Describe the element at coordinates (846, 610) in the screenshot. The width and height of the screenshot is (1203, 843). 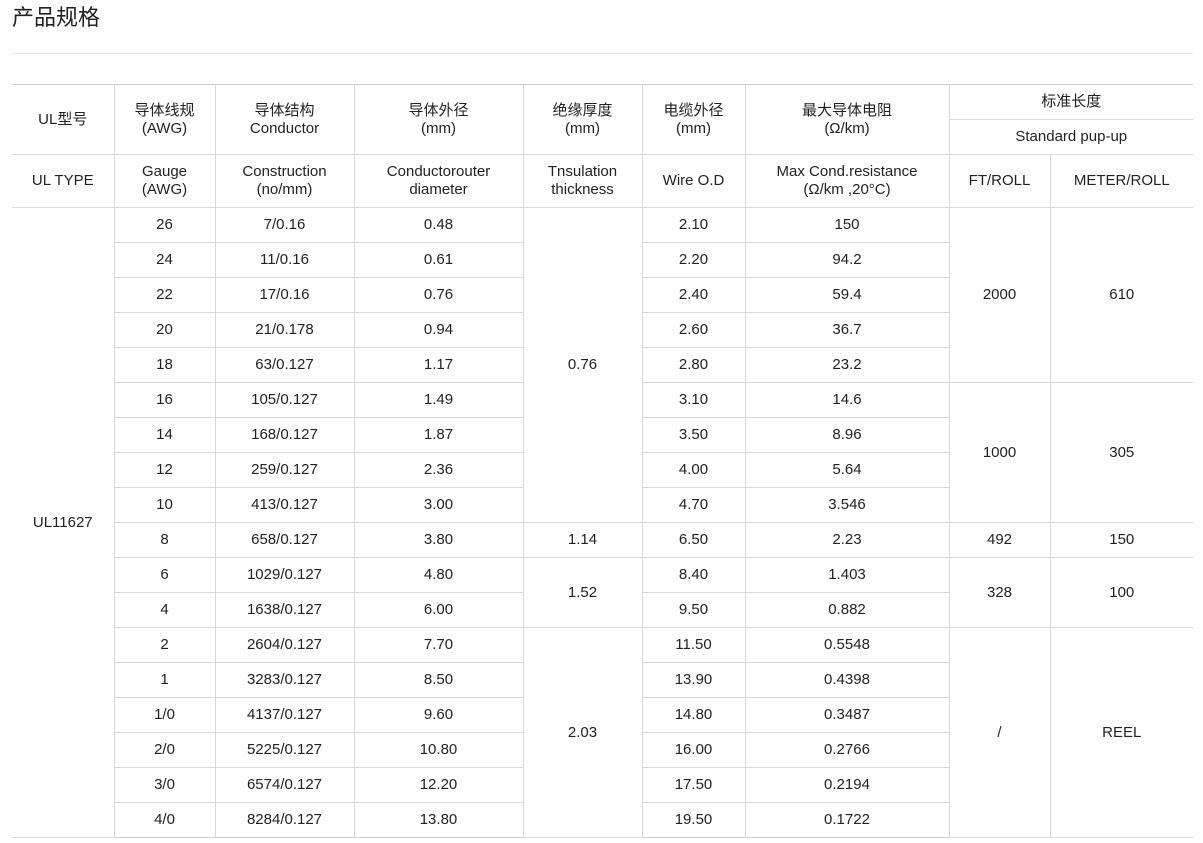
I see `resistance-cell: 0.882` at that location.